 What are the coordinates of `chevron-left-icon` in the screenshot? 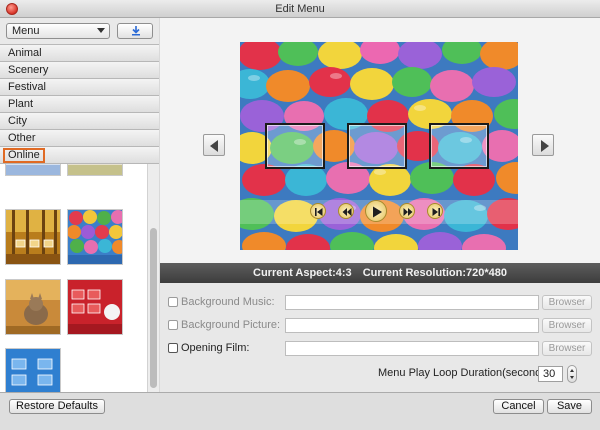 It's located at (214, 146).